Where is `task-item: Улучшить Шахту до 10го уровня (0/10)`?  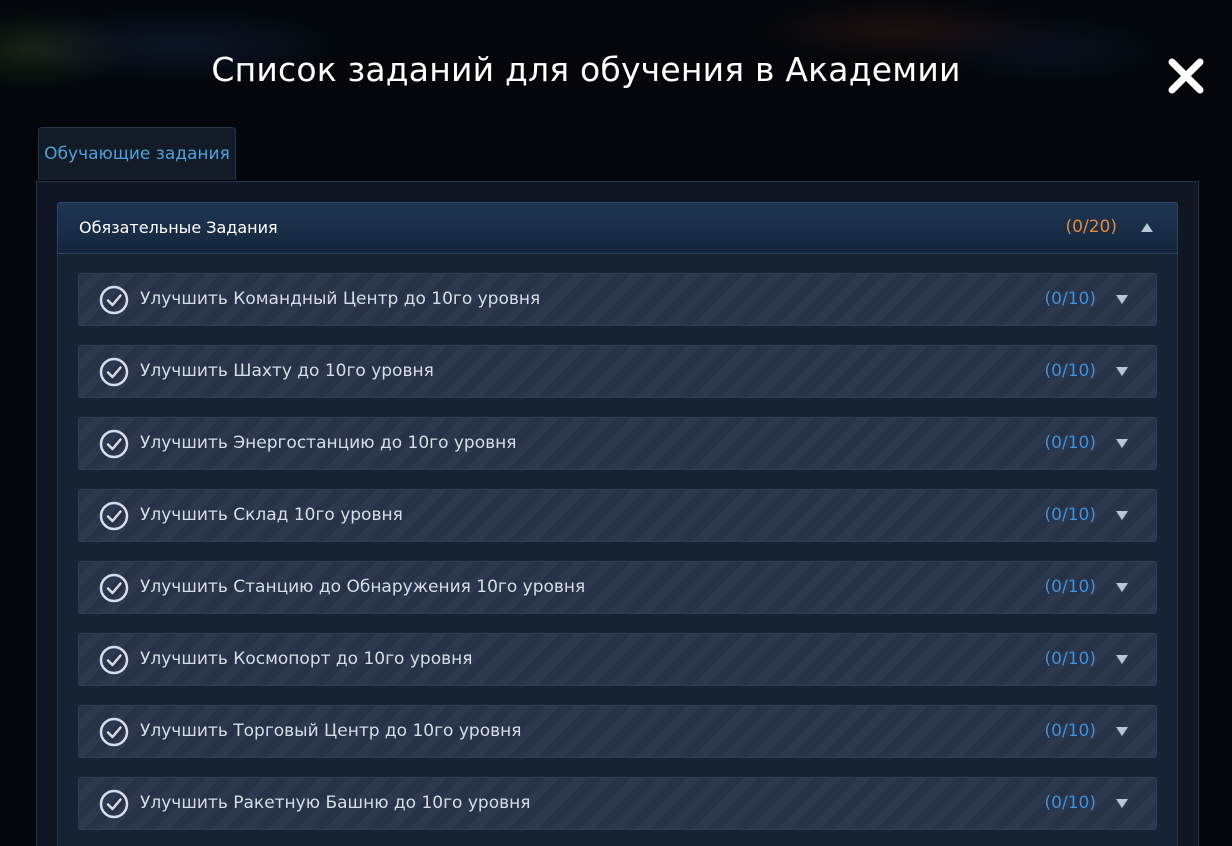 task-item: Улучшить Шахту до 10го уровня (0/10) is located at coordinates (617, 371).